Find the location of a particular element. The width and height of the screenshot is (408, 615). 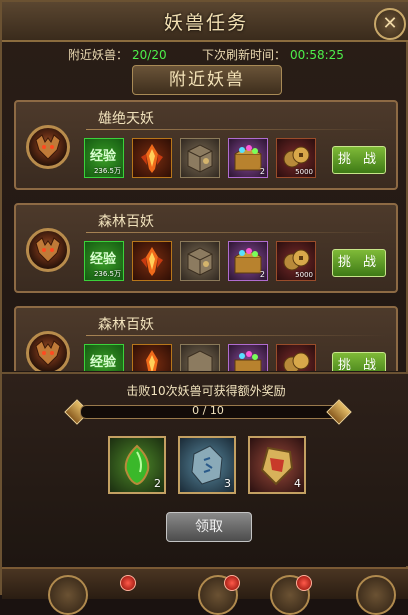

close-button: ✕ is located at coordinates (390, 24).